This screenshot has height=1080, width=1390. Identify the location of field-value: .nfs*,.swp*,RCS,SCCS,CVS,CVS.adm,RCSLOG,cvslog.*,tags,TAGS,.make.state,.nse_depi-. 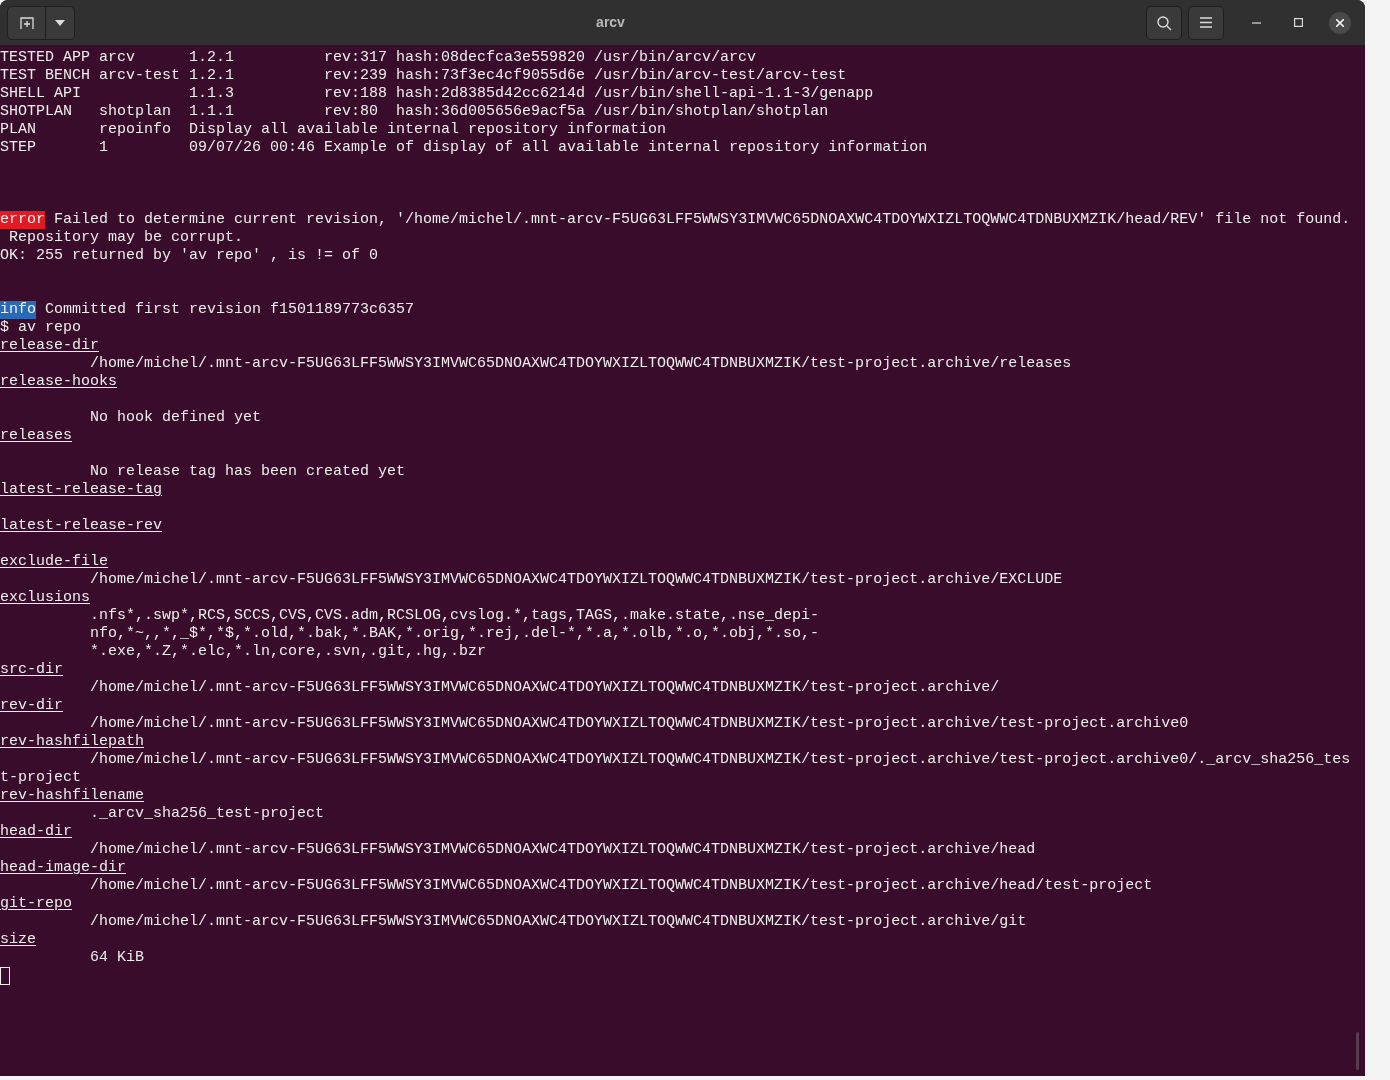
(455, 615).